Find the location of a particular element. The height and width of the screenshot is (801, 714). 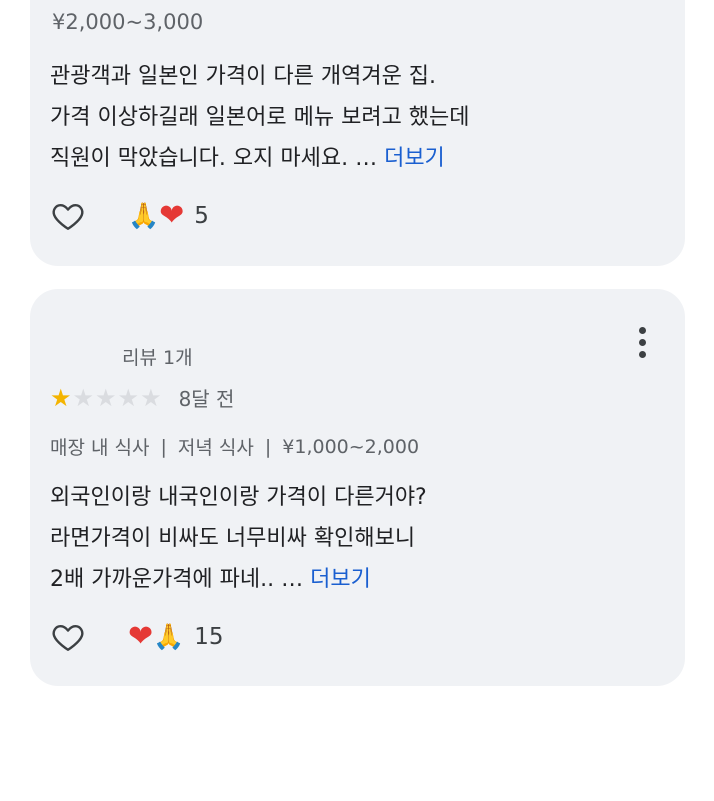

review-time: 8달 전 is located at coordinates (206, 399).